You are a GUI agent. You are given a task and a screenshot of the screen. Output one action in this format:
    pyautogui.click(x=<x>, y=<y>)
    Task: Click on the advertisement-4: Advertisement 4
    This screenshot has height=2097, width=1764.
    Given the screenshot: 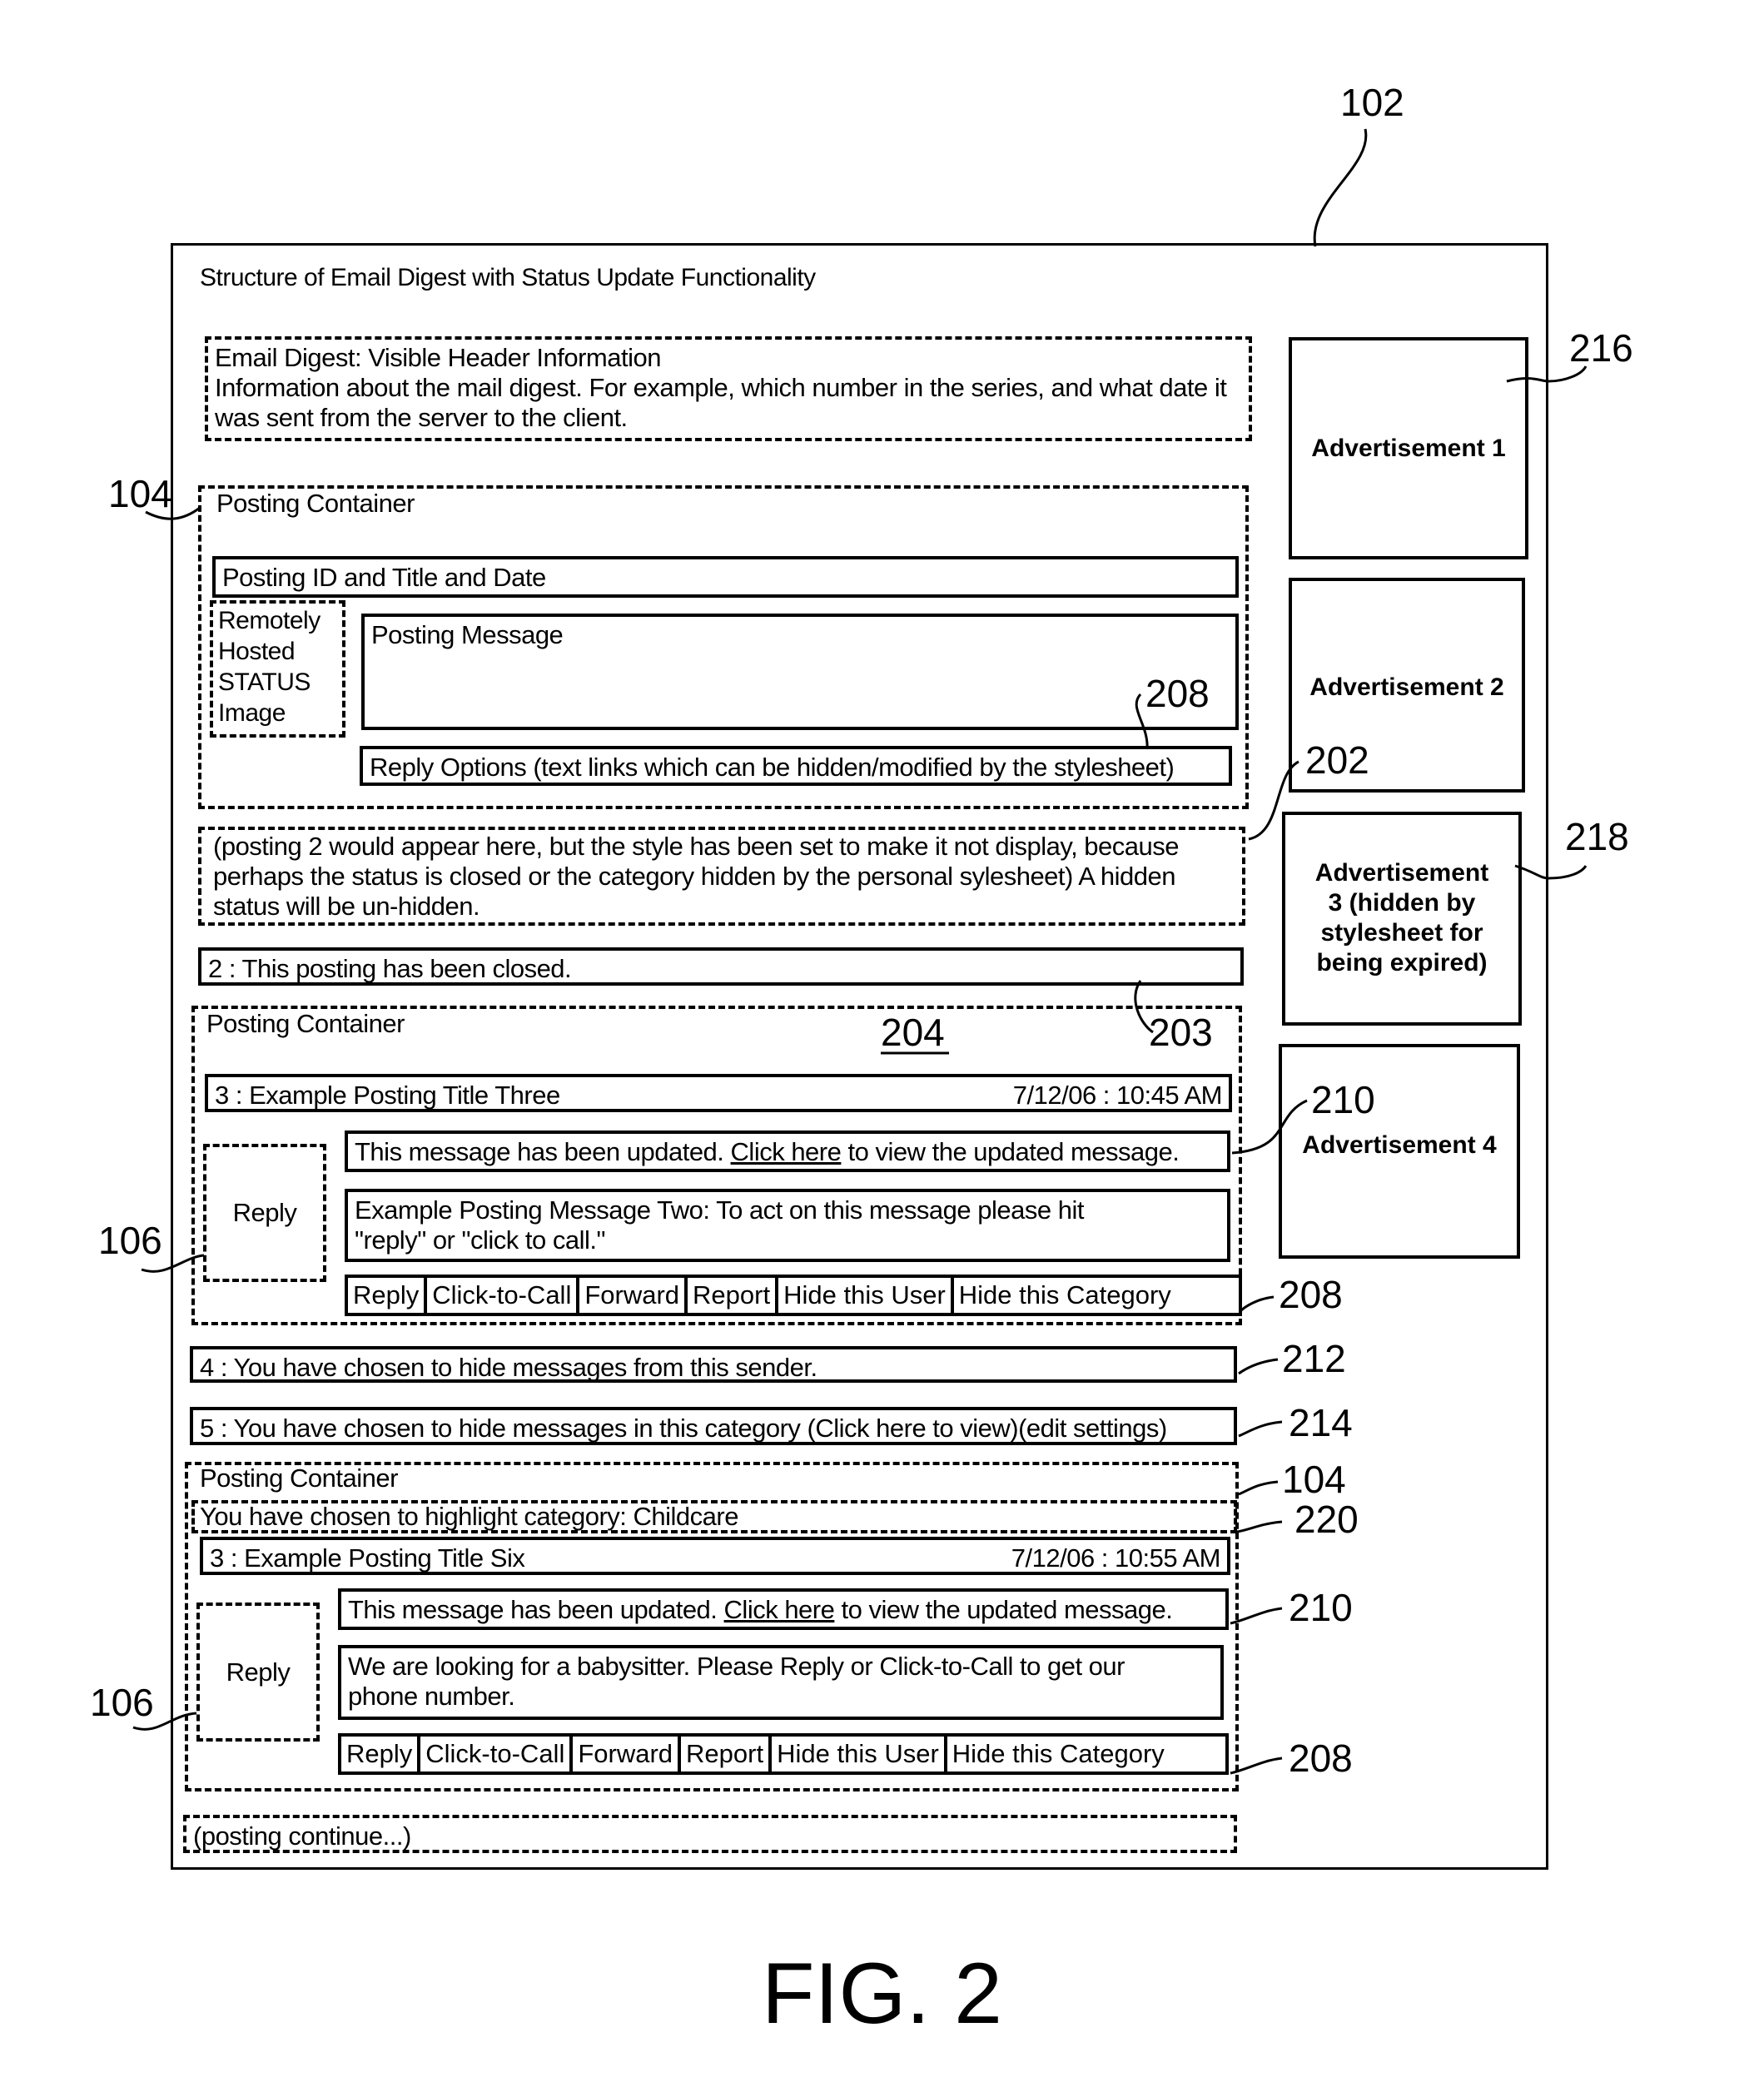 What is the action you would take?
    pyautogui.click(x=1399, y=1151)
    